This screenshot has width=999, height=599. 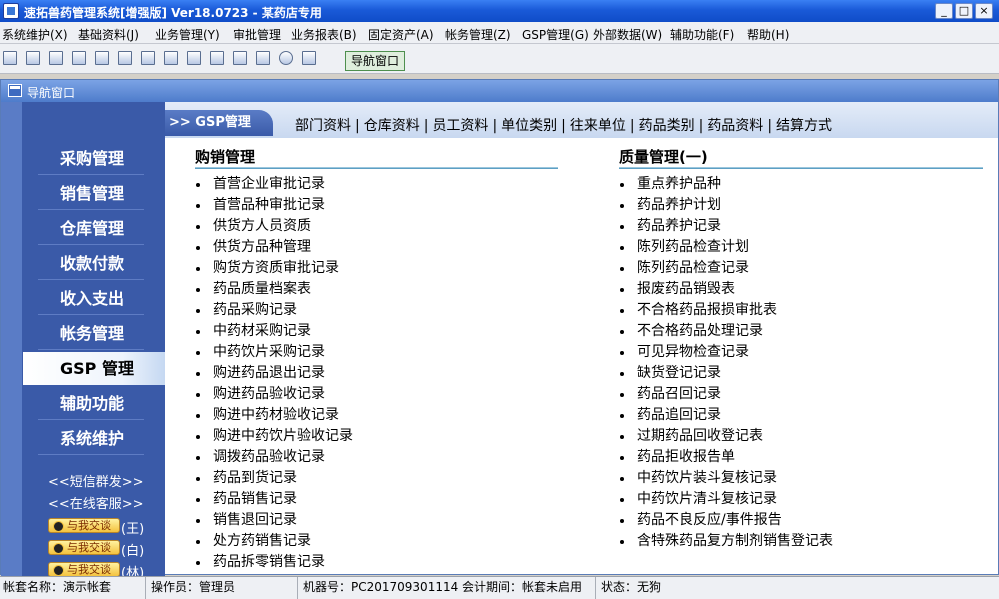 What do you see at coordinates (10, 58) in the screenshot?
I see `grid-icon` at bounding box center [10, 58].